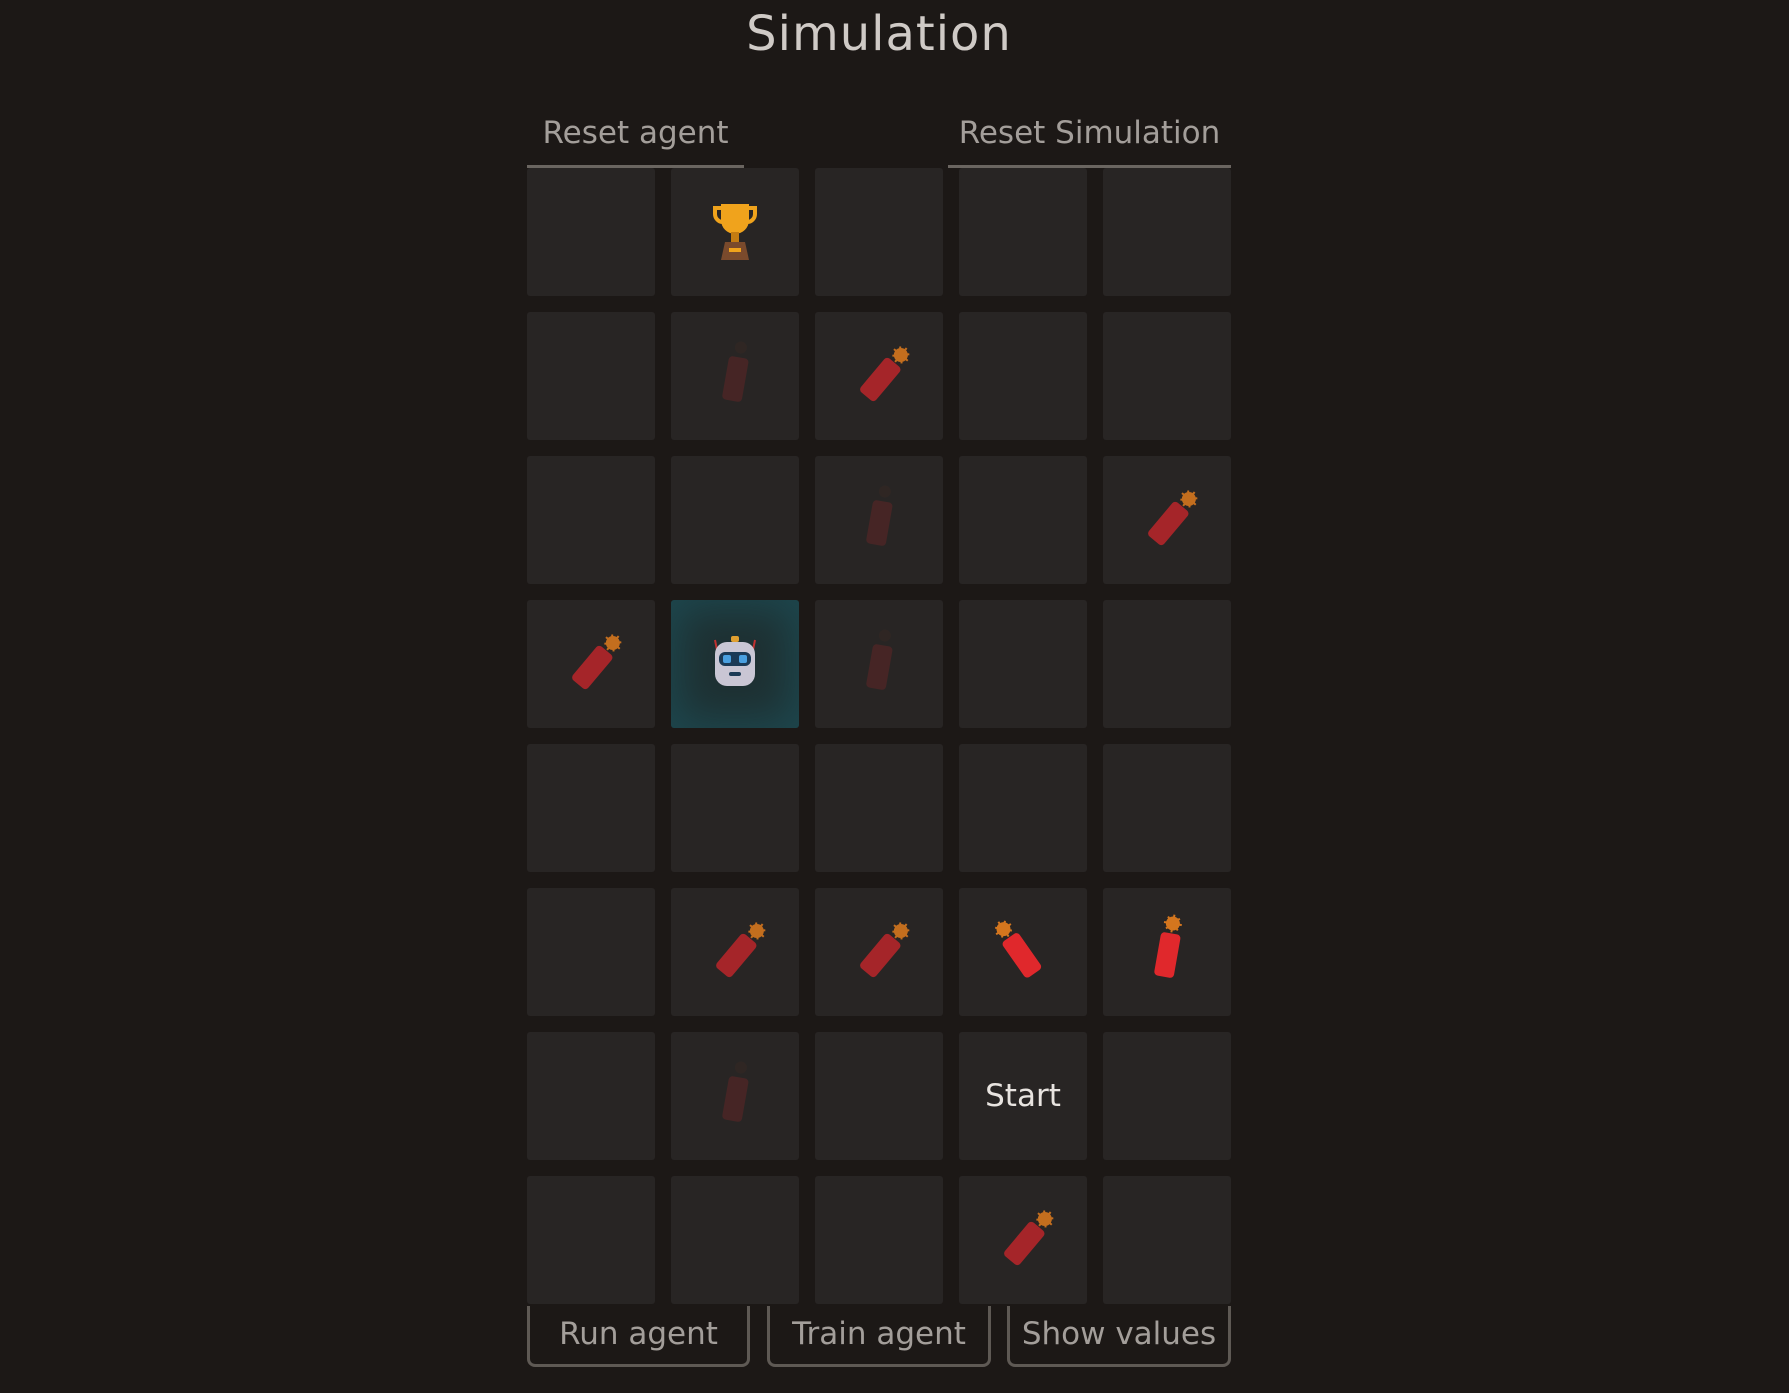 Image resolution: width=1789 pixels, height=1393 pixels. Describe the element at coordinates (1089, 140) in the screenshot. I see `reset-simulation-button: Reset Simulation` at that location.